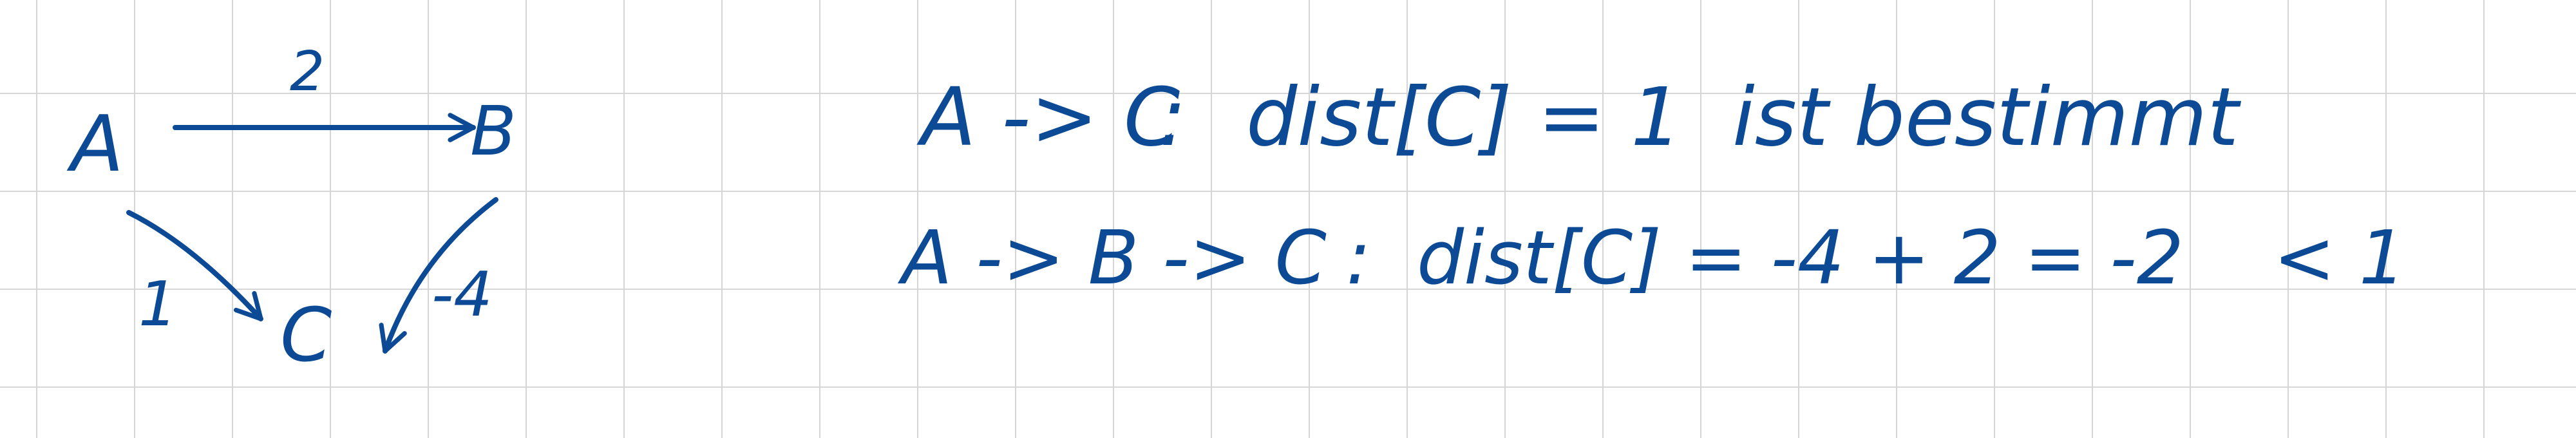  I want to click on note-1-expression: dist[C] = 1, so click(1464, 117).